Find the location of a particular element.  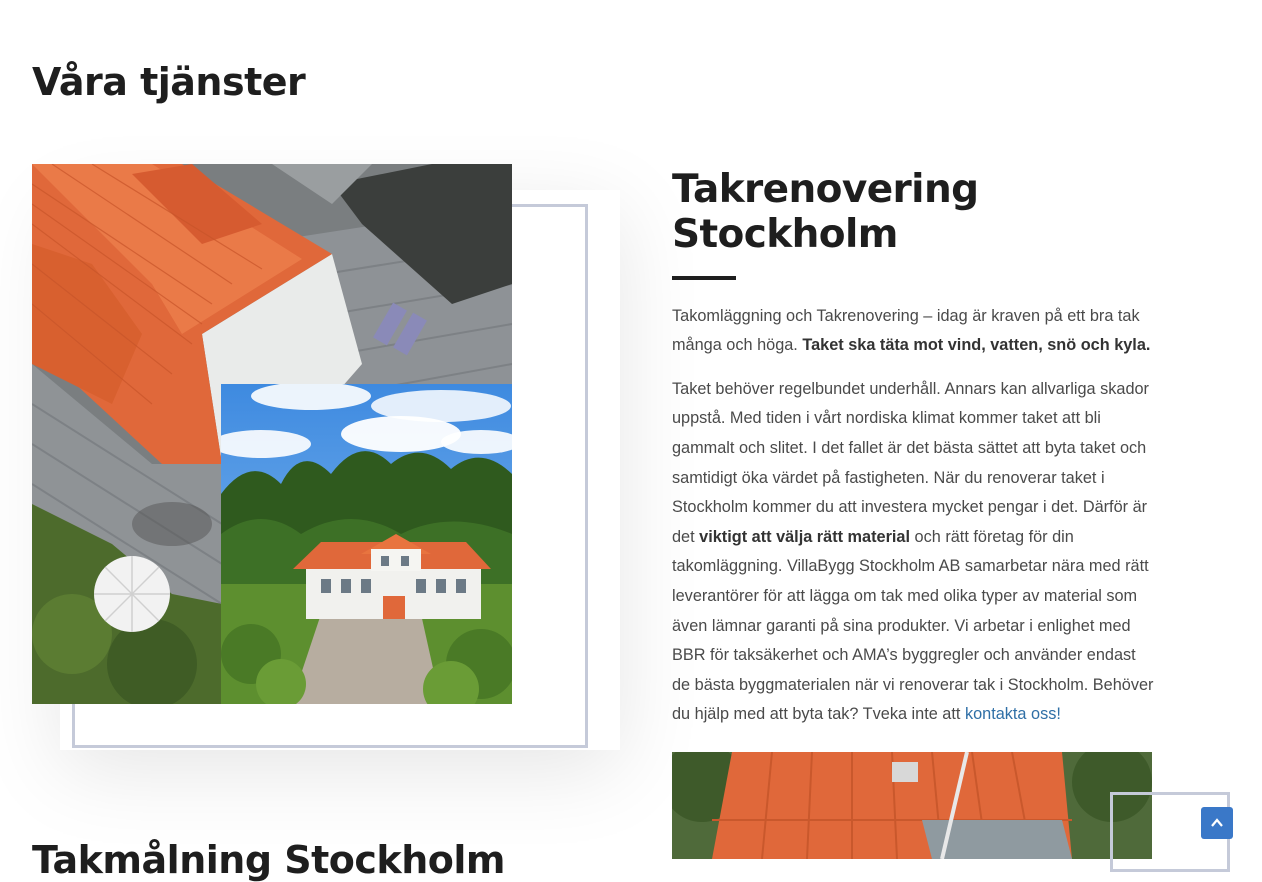

service-title: Takrenovering Stockholm is located at coordinates (825, 212).